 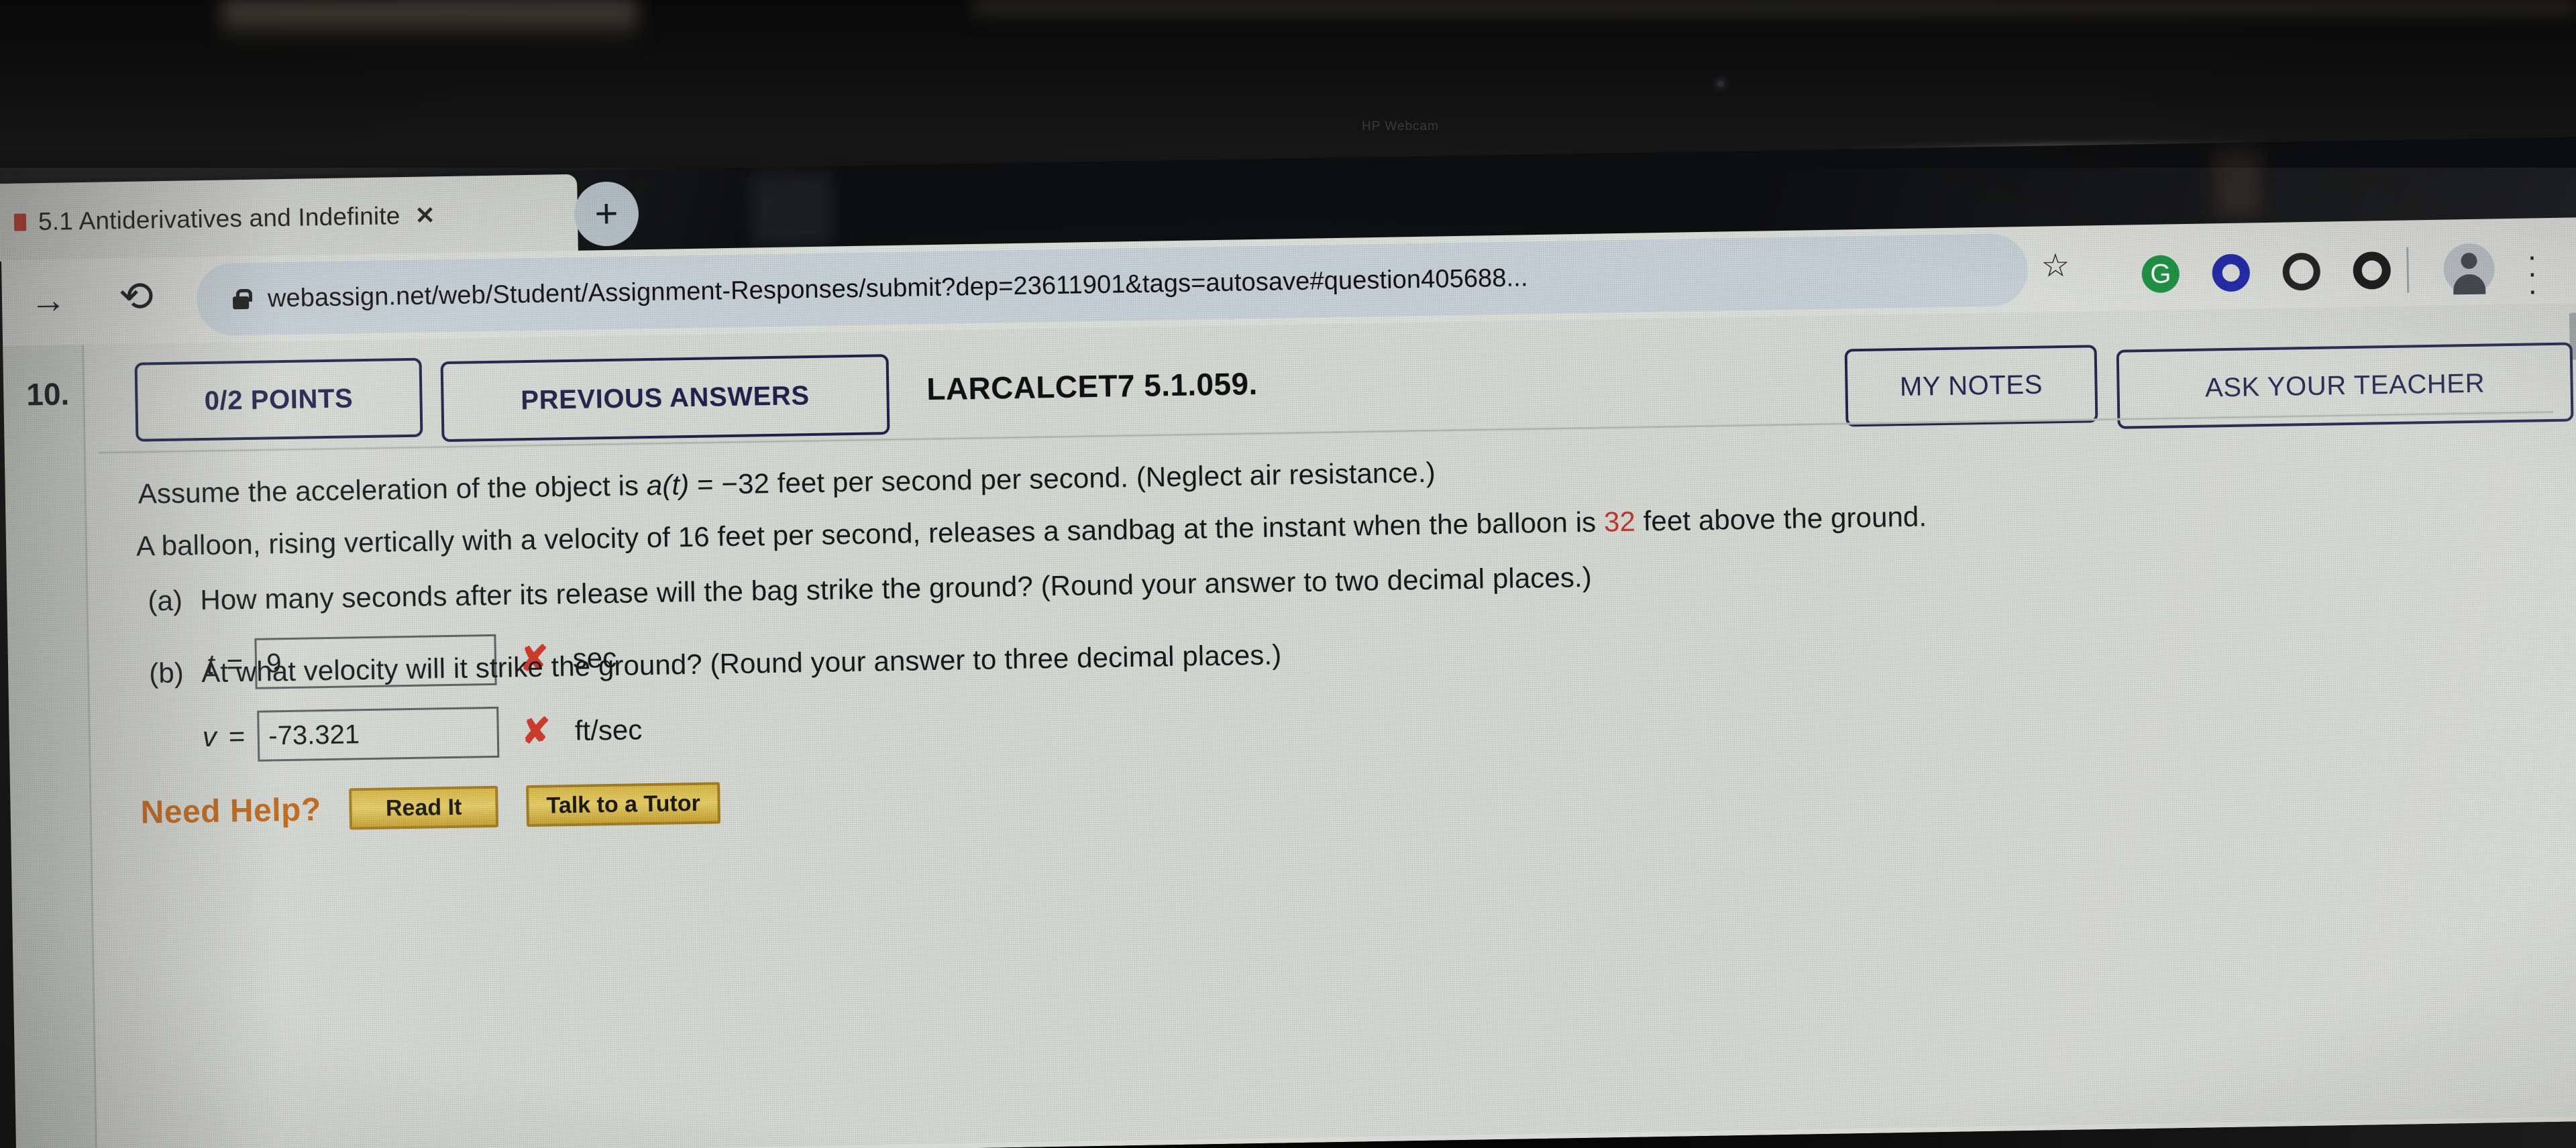 I want to click on talk-to-a-tutor-button: Talk to a Tutor, so click(x=623, y=804).